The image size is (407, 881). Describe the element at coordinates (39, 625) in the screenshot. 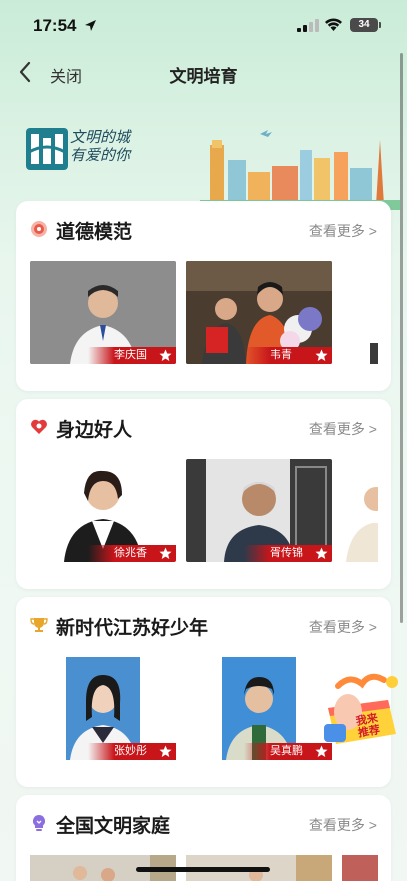

I see `trophy-icon` at that location.